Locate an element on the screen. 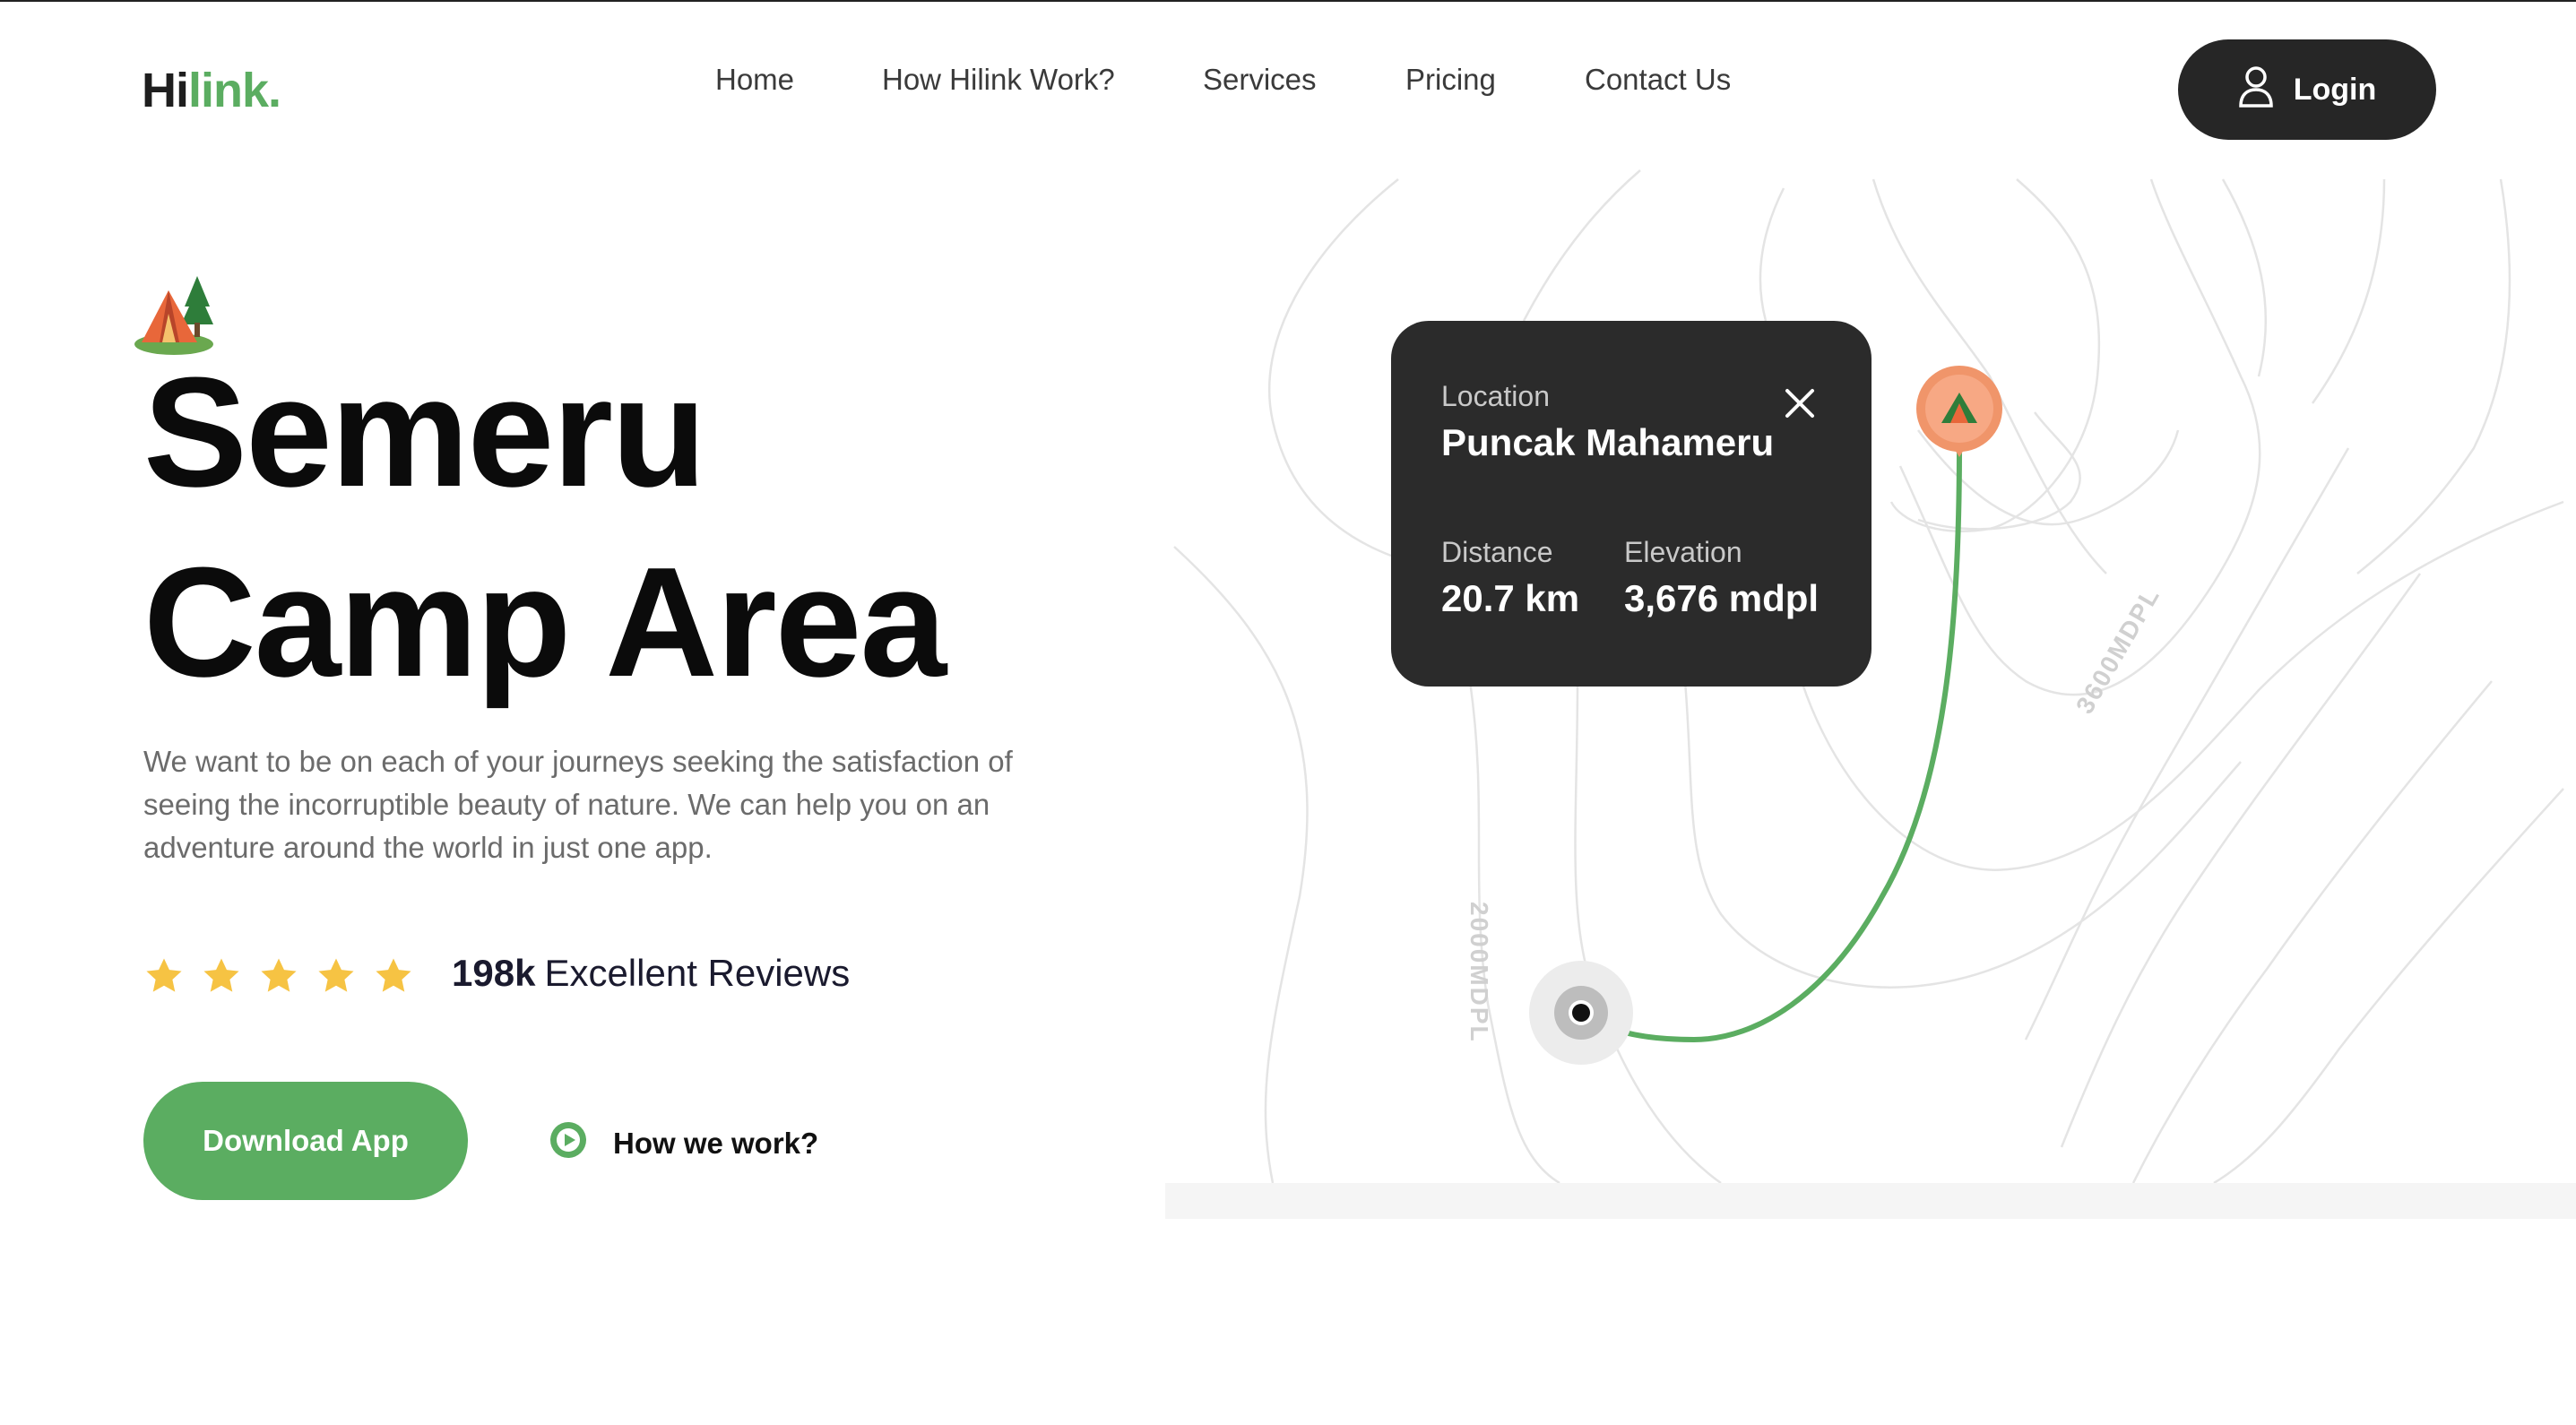 Image resolution: width=2576 pixels, height=1425 pixels. location-label: Location is located at coordinates (1495, 396).